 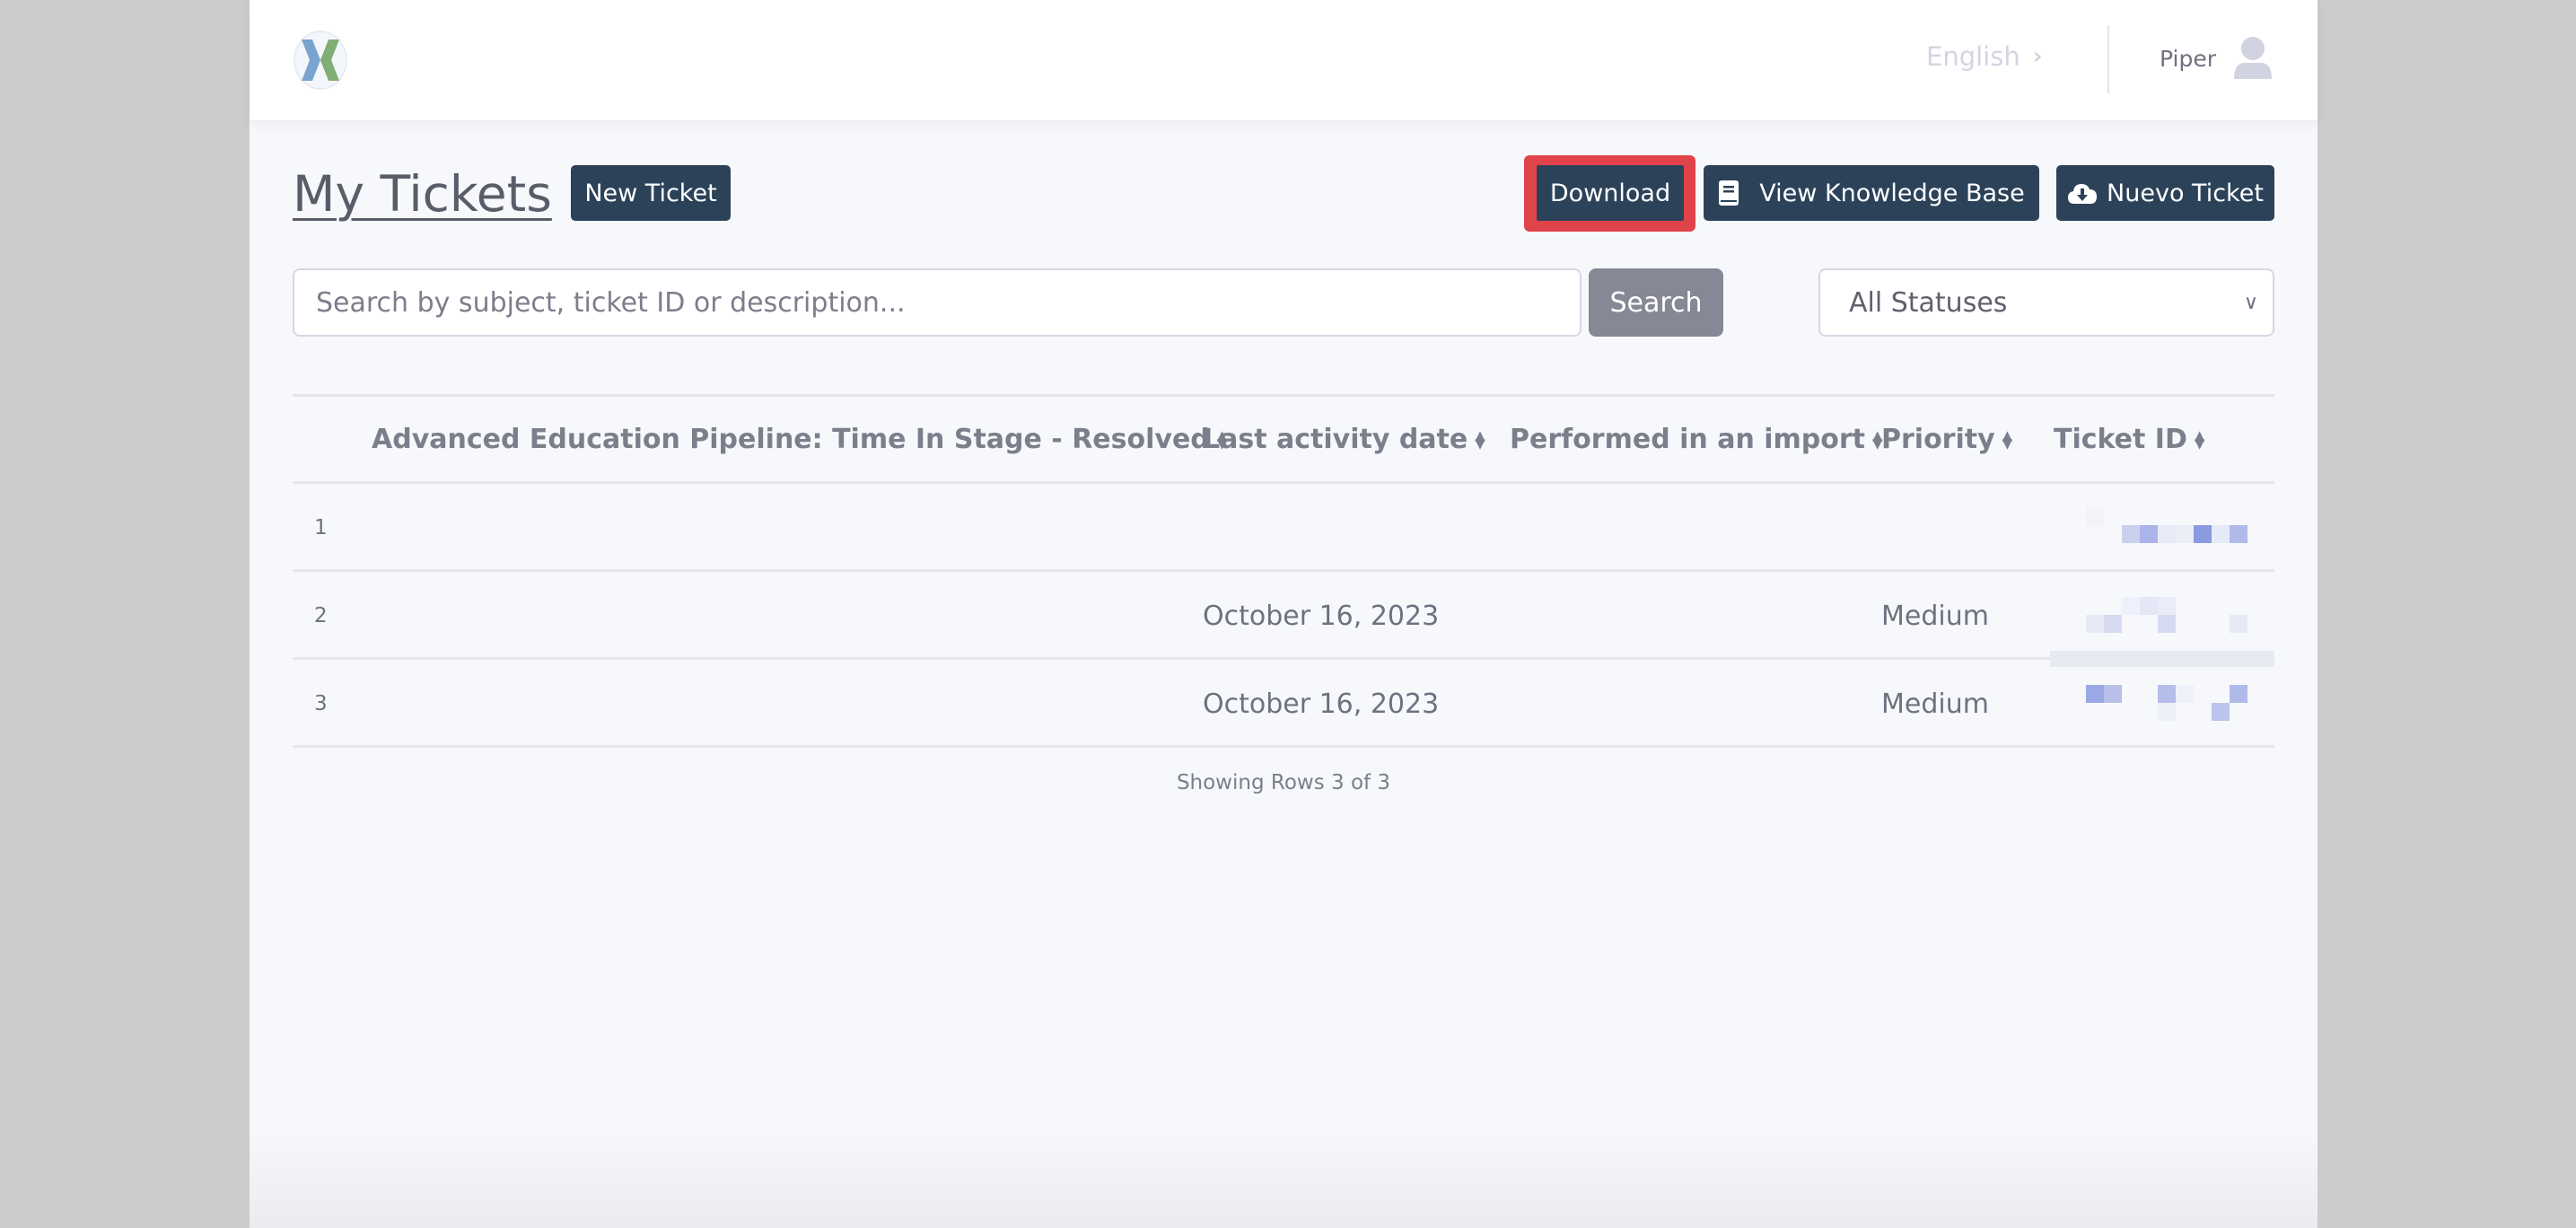 I want to click on nav-divider, so click(x=2108, y=59).